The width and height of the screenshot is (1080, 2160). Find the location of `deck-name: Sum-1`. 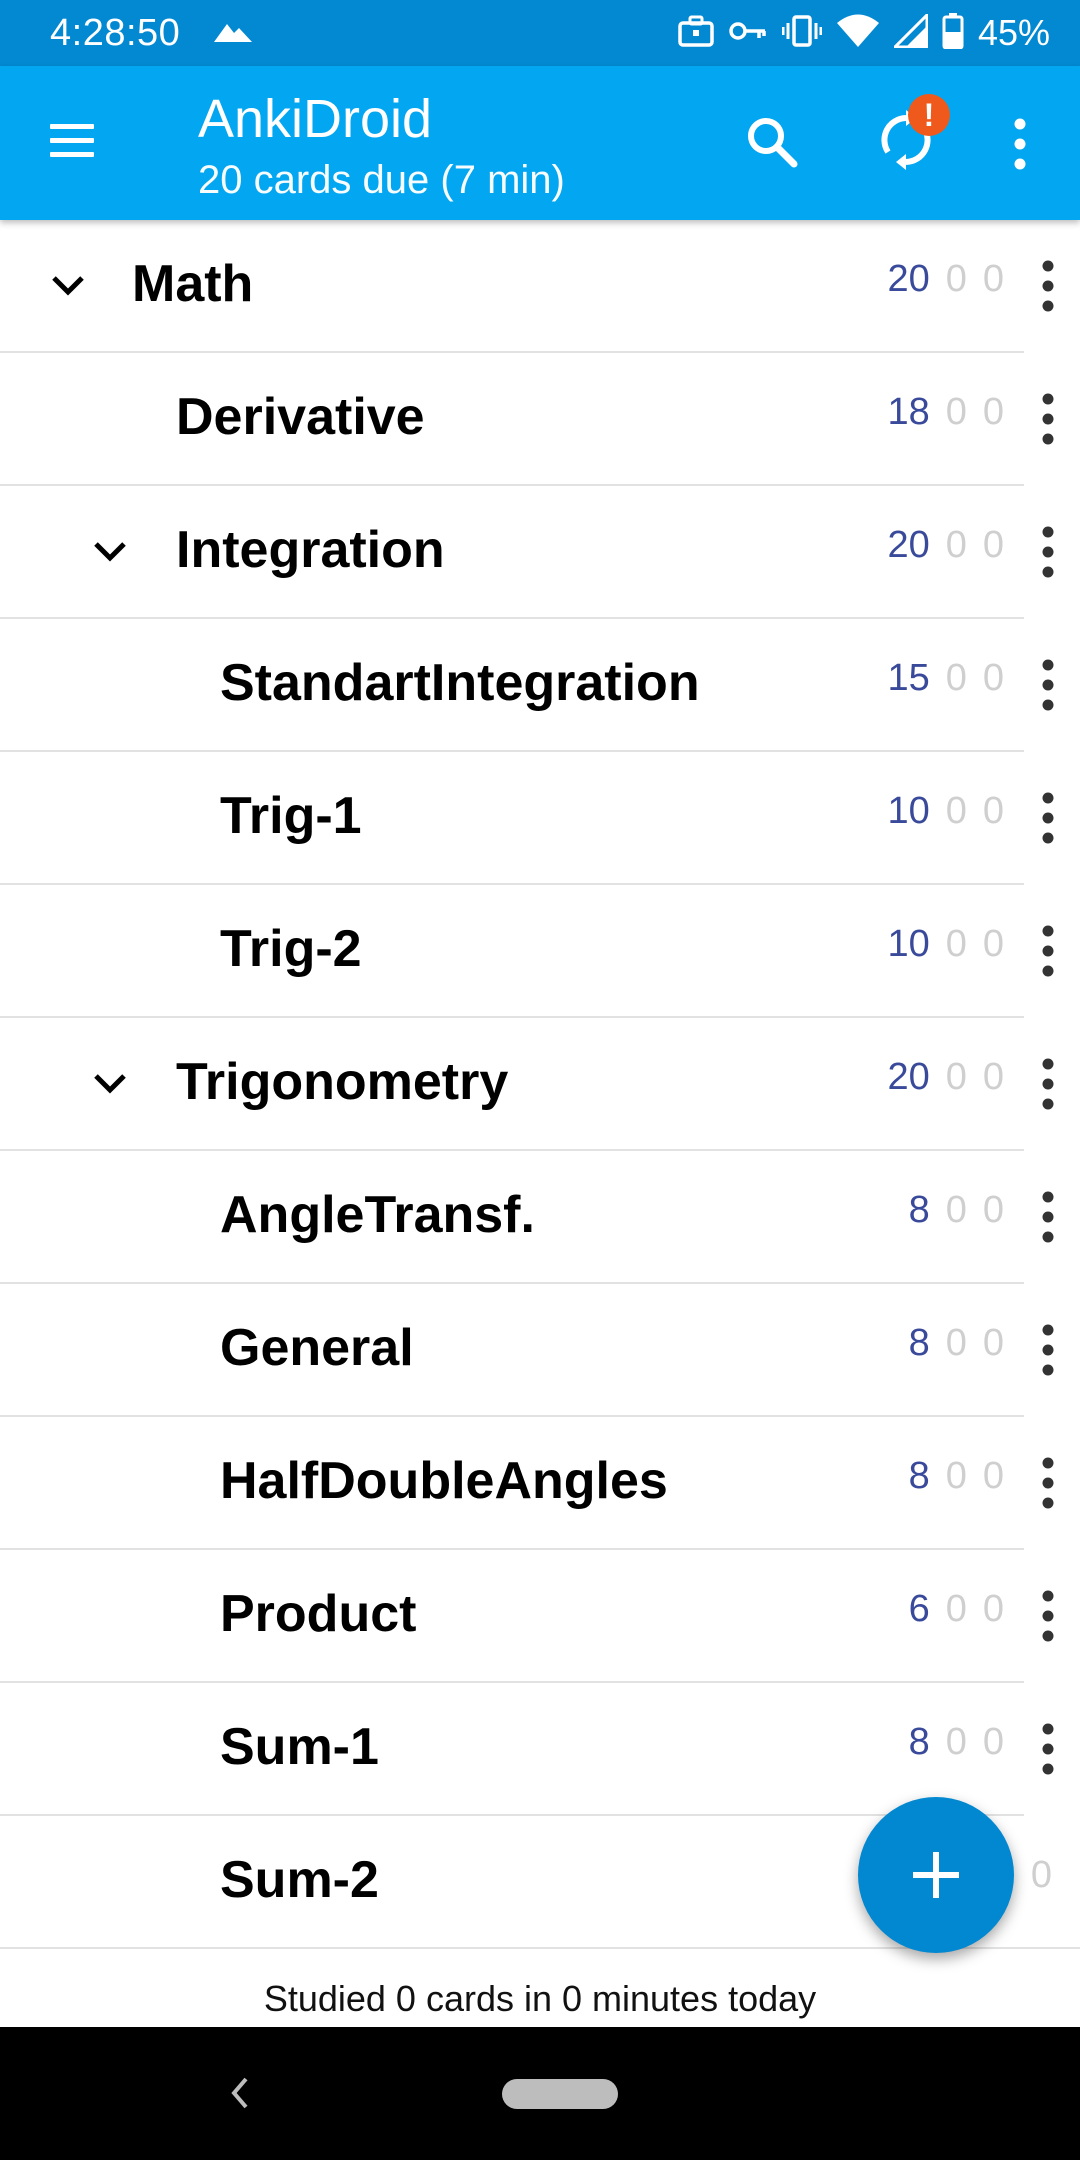

deck-name: Sum-1 is located at coordinates (299, 1747).